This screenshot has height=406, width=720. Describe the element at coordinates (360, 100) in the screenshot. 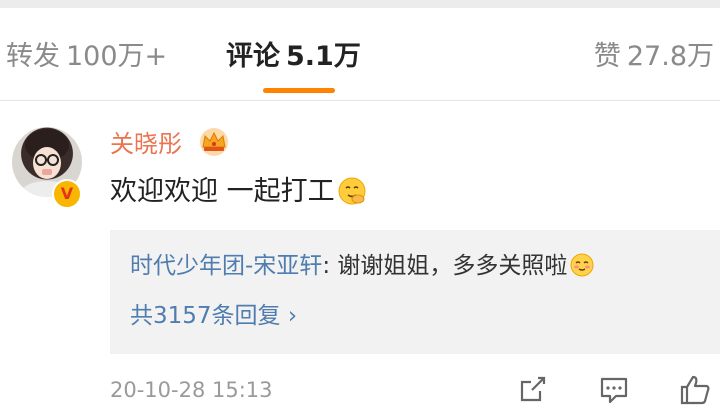

I see `divider` at that location.